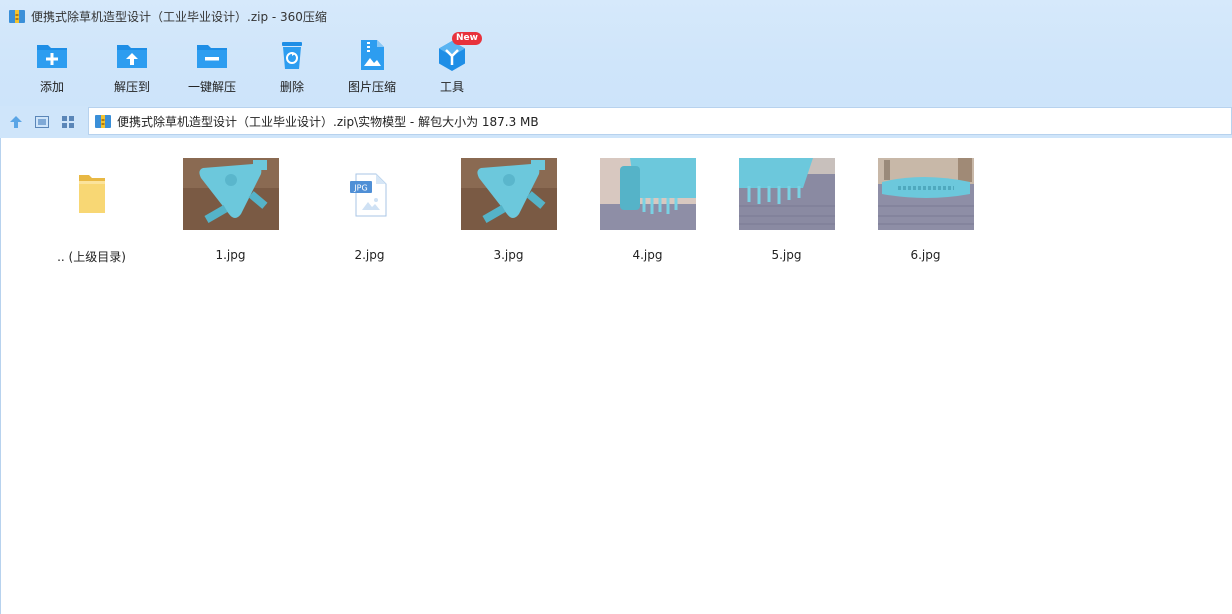 Image resolution: width=1232 pixels, height=614 pixels. What do you see at coordinates (925, 255) in the screenshot?
I see `file-name: 6.jpg` at bounding box center [925, 255].